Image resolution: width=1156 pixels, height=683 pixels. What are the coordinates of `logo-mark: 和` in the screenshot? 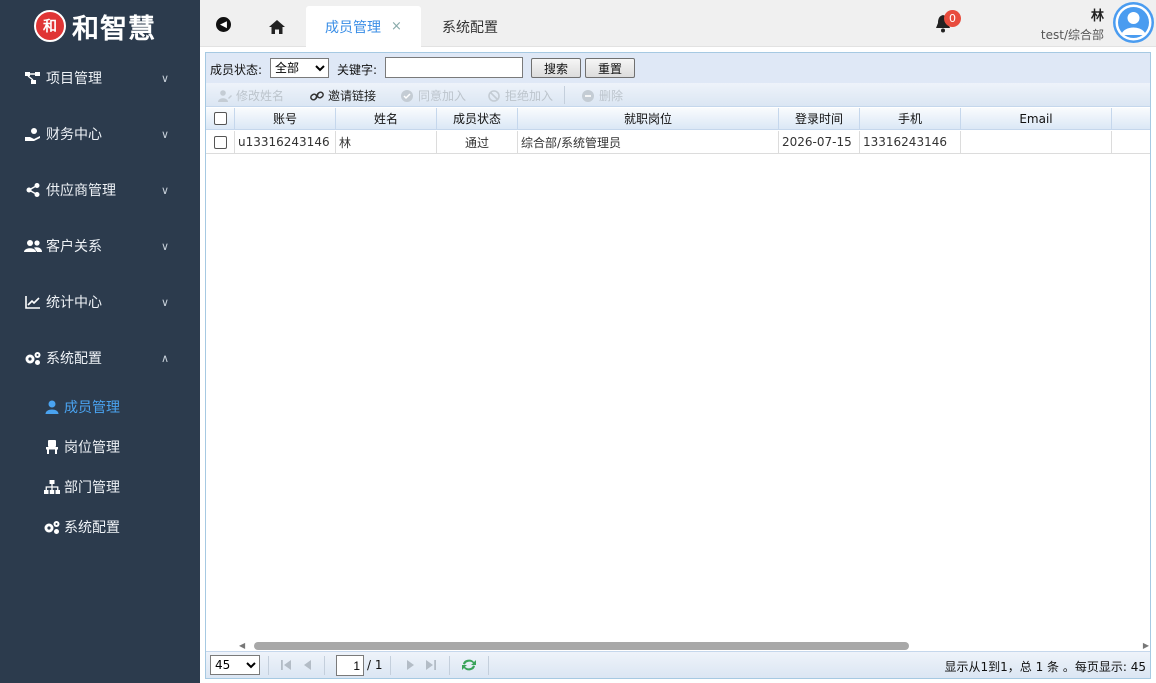 It's located at (50, 26).